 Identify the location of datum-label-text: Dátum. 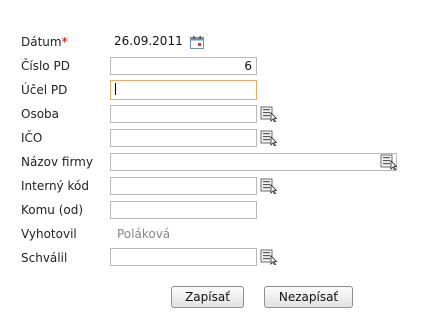
(41, 42).